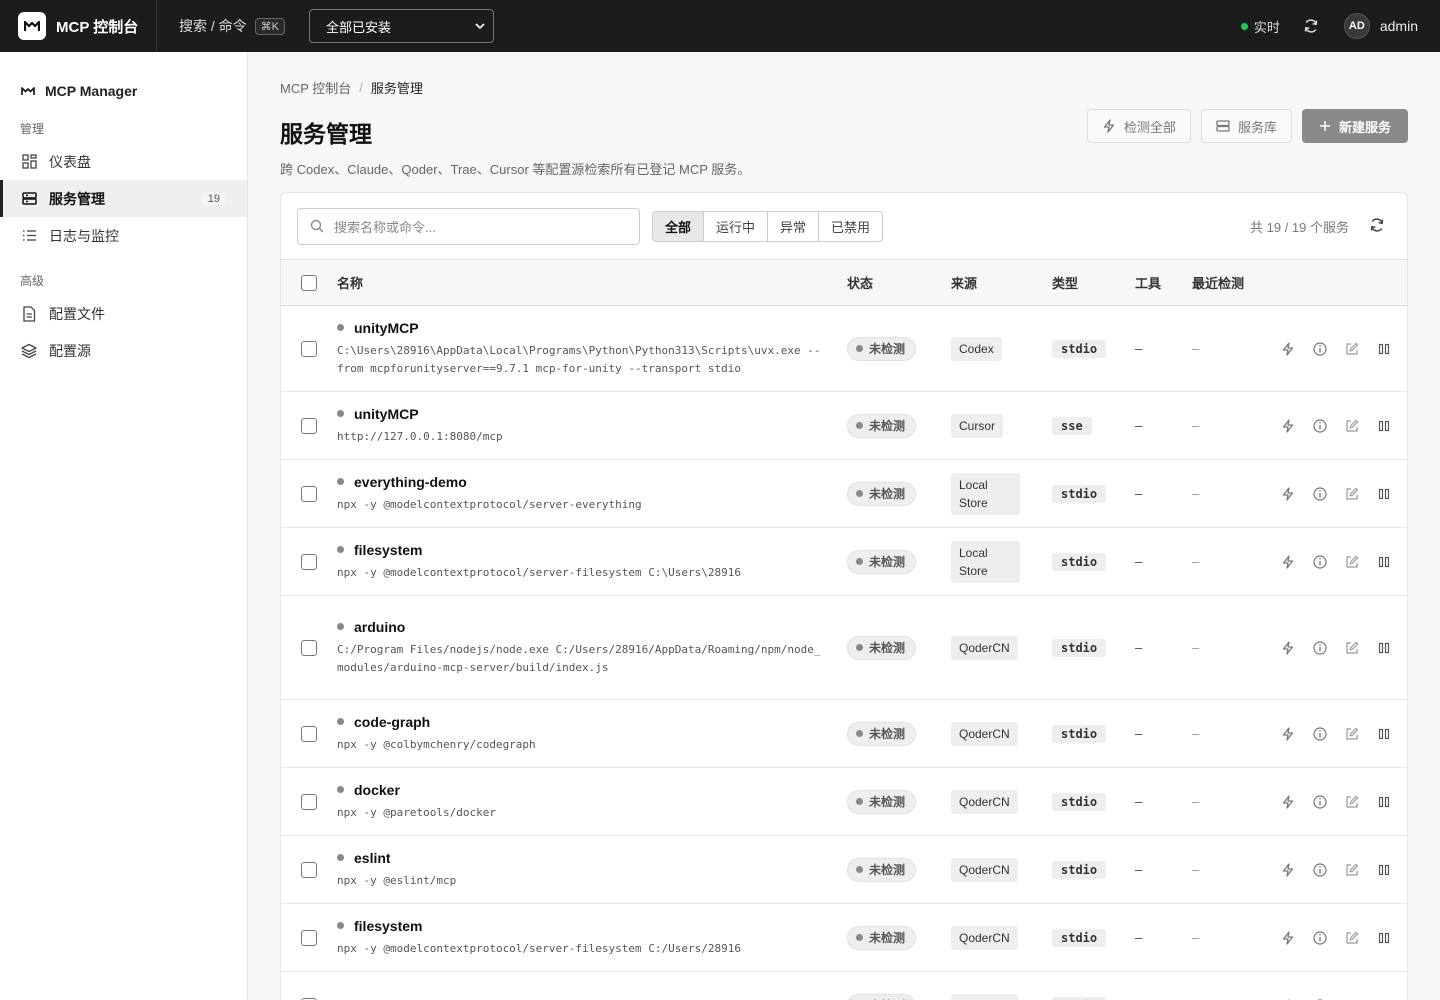 The image size is (1440, 1000). I want to click on column-header-type: 类型, so click(1093, 283).